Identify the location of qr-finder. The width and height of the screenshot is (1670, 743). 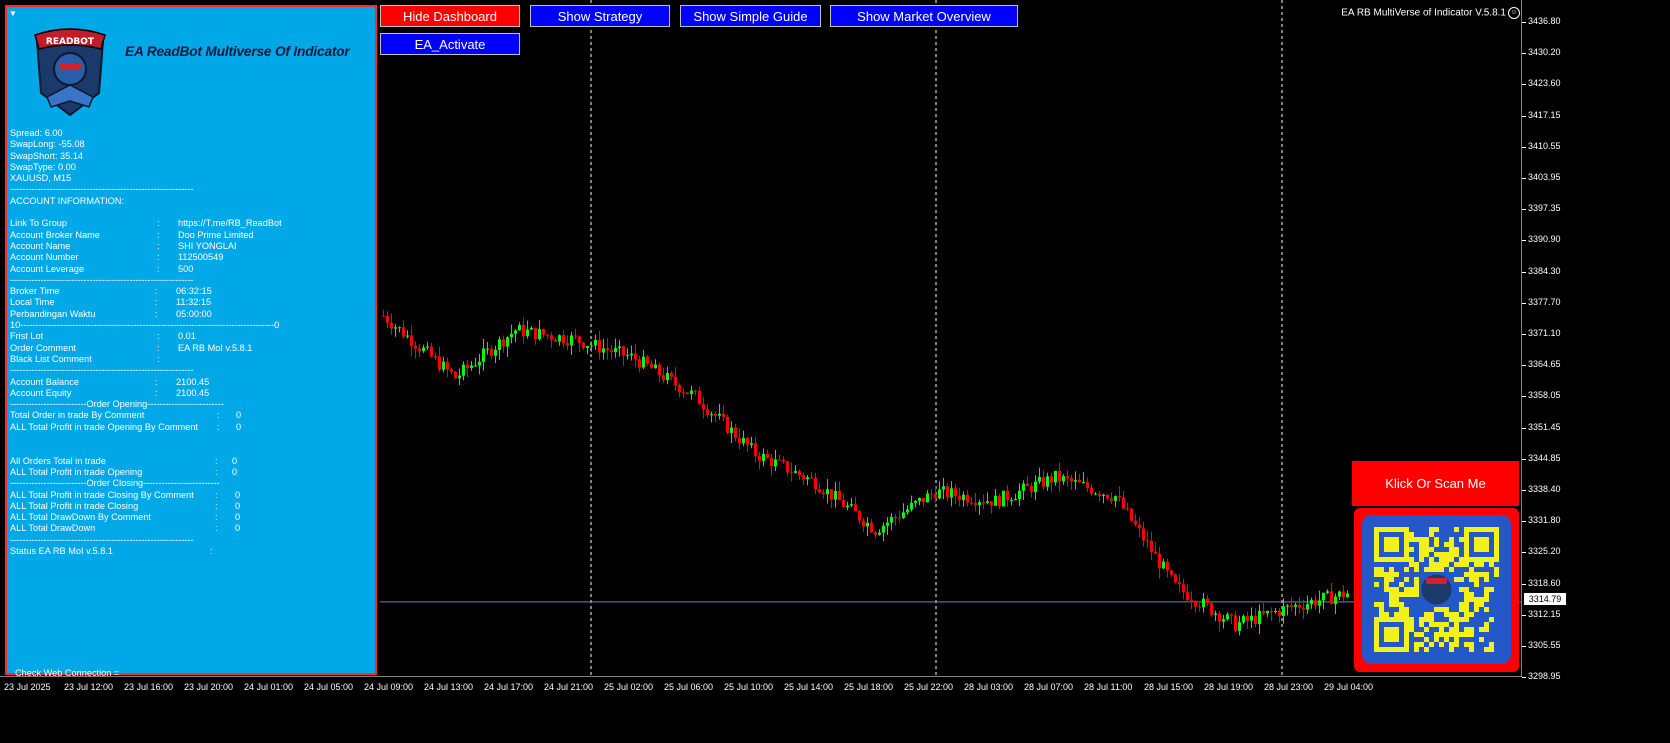
(1391, 634).